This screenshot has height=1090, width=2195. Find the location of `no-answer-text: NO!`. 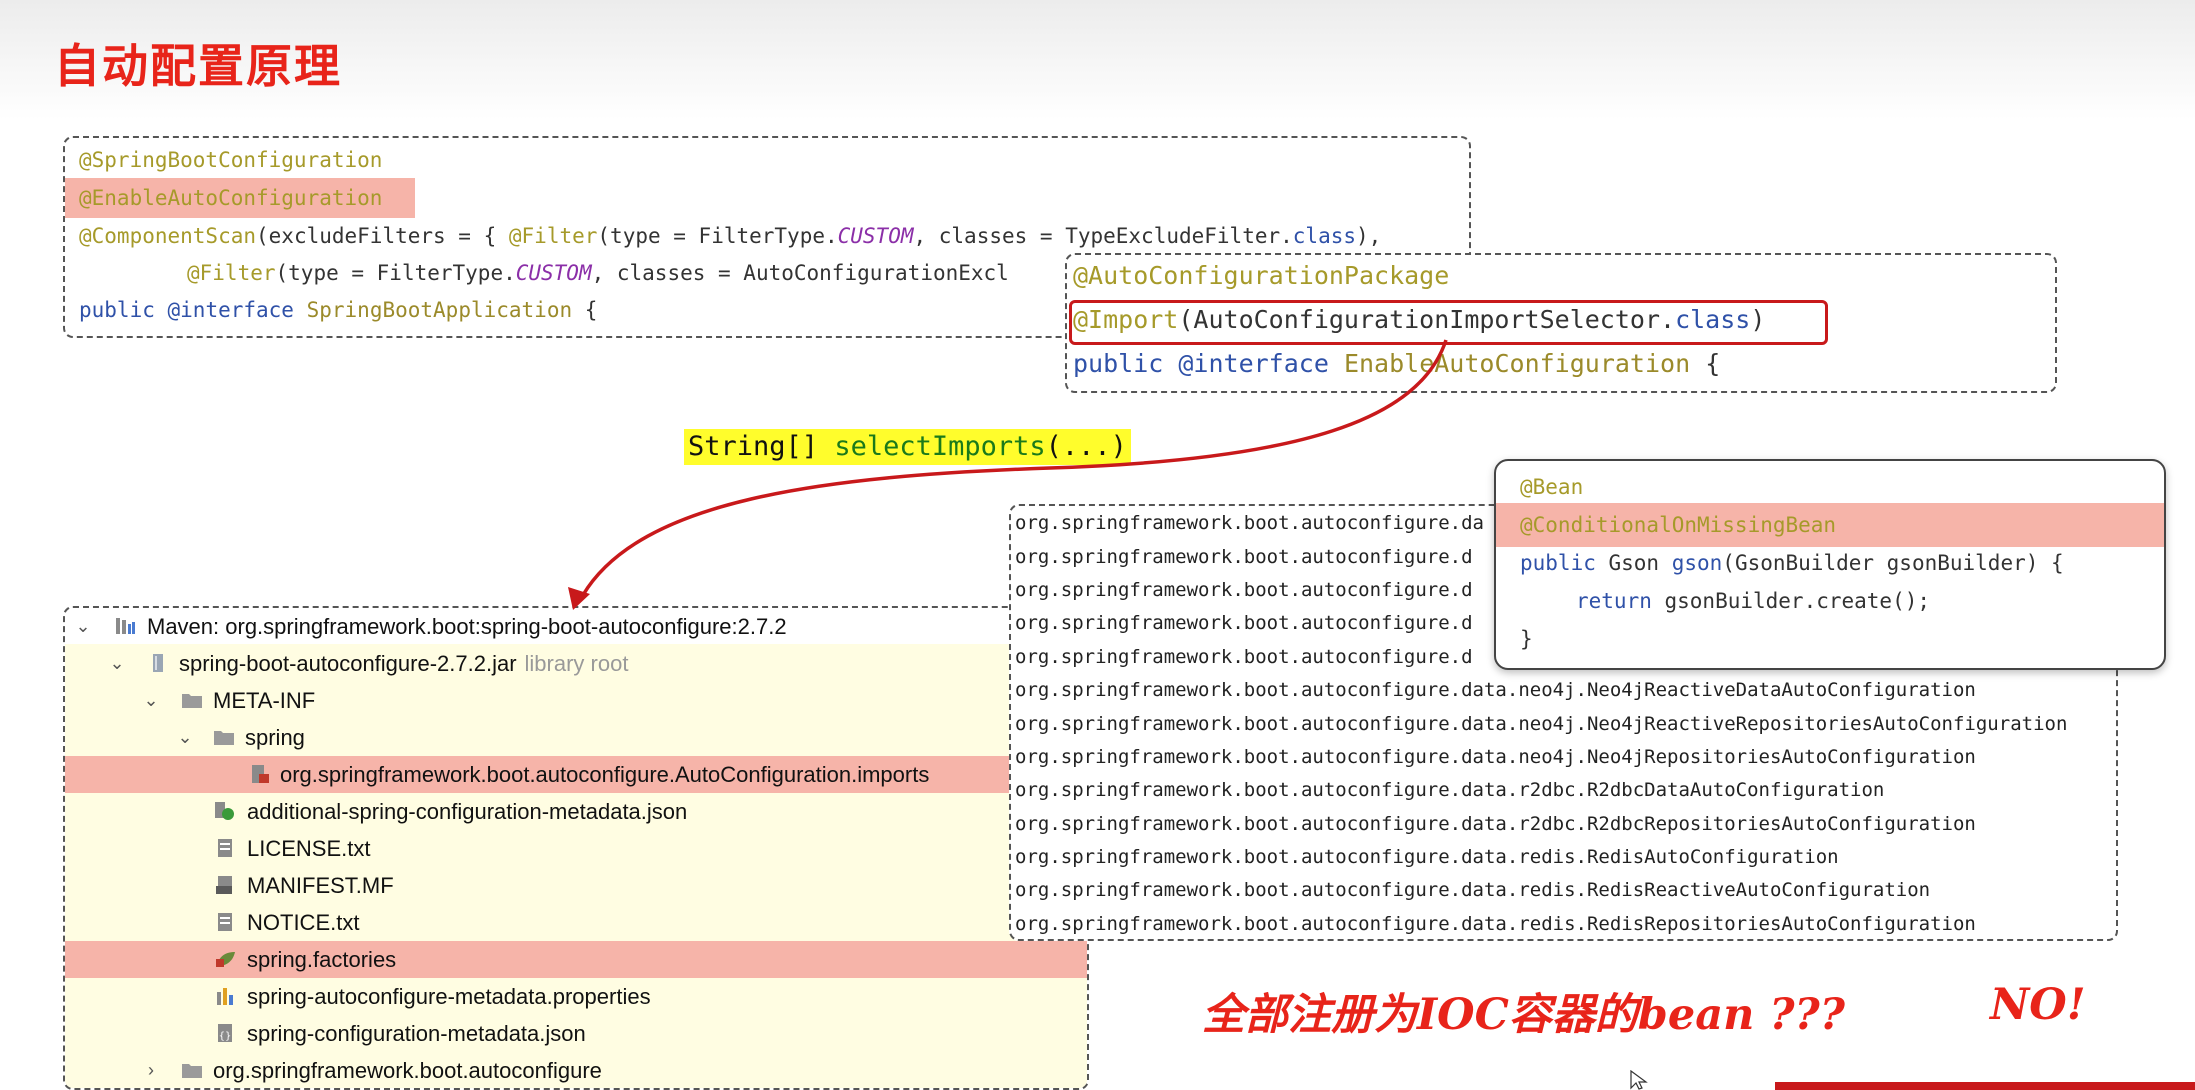

no-answer-text: NO! is located at coordinates (2038, 1005).